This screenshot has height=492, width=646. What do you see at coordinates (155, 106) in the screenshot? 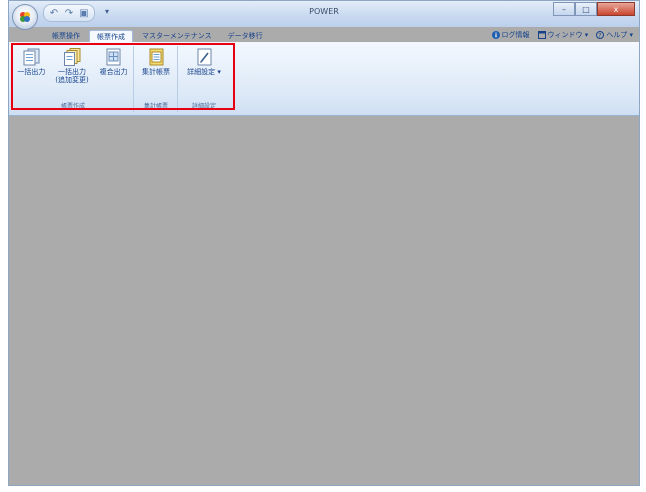
I see `ribbon-group-title-summary: 集計帳票` at bounding box center [155, 106].